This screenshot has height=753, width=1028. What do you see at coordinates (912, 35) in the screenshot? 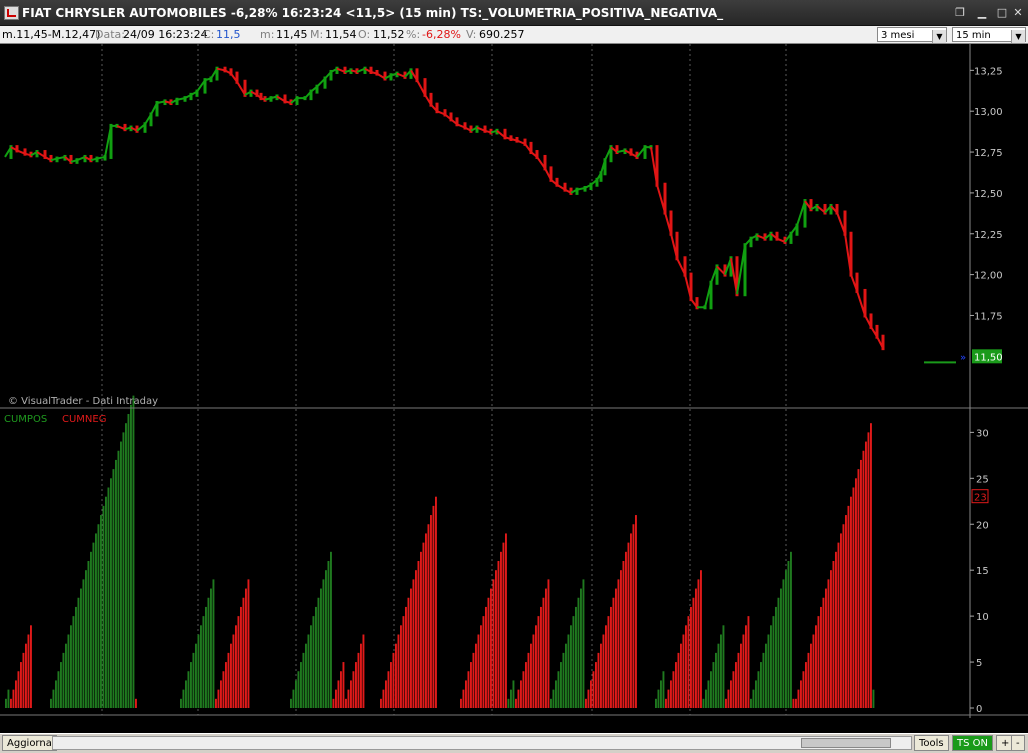
I see `period-select: 3 mesi ▼` at bounding box center [912, 35].